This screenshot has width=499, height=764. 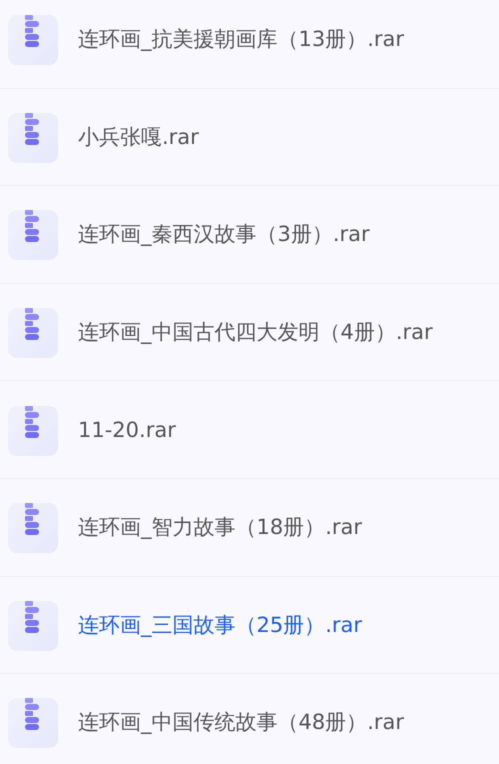 I want to click on file-name: 连环画_中国古代四大发明（4册）.rar, so click(x=255, y=332).